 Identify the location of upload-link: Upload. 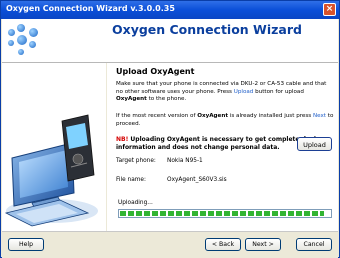
(243, 91).